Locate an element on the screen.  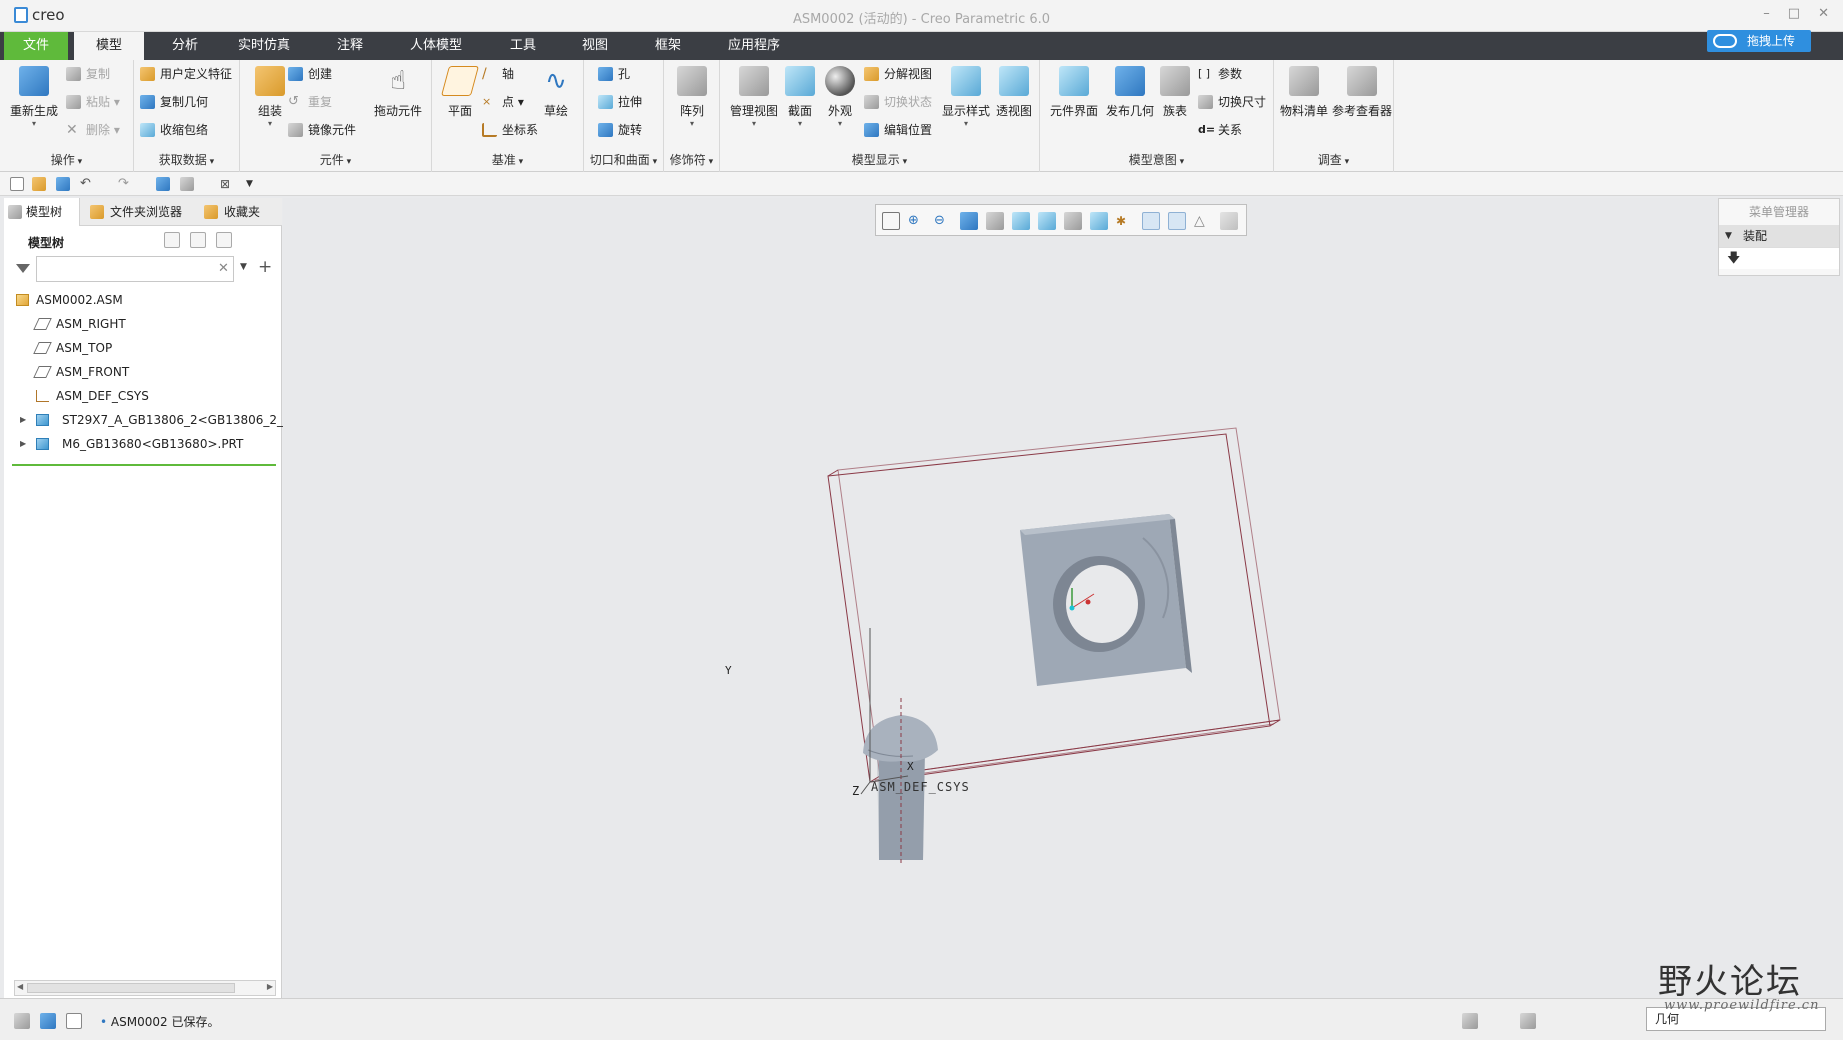
selection-icon is located at coordinates (1528, 1021).